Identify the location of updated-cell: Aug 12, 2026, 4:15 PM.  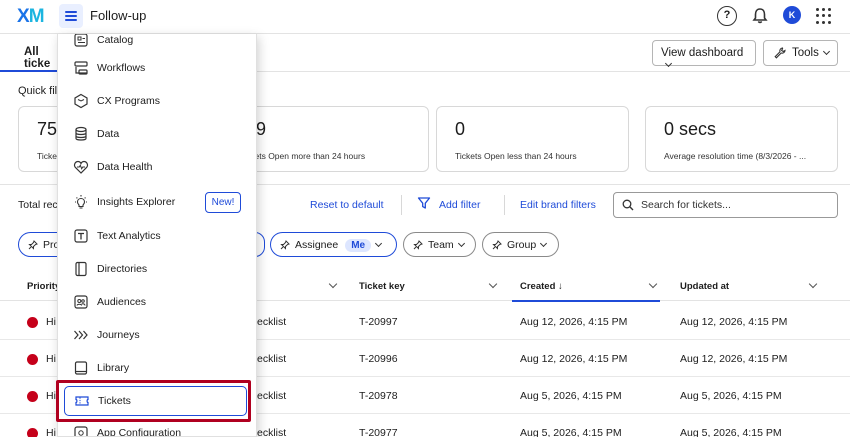
(734, 359).